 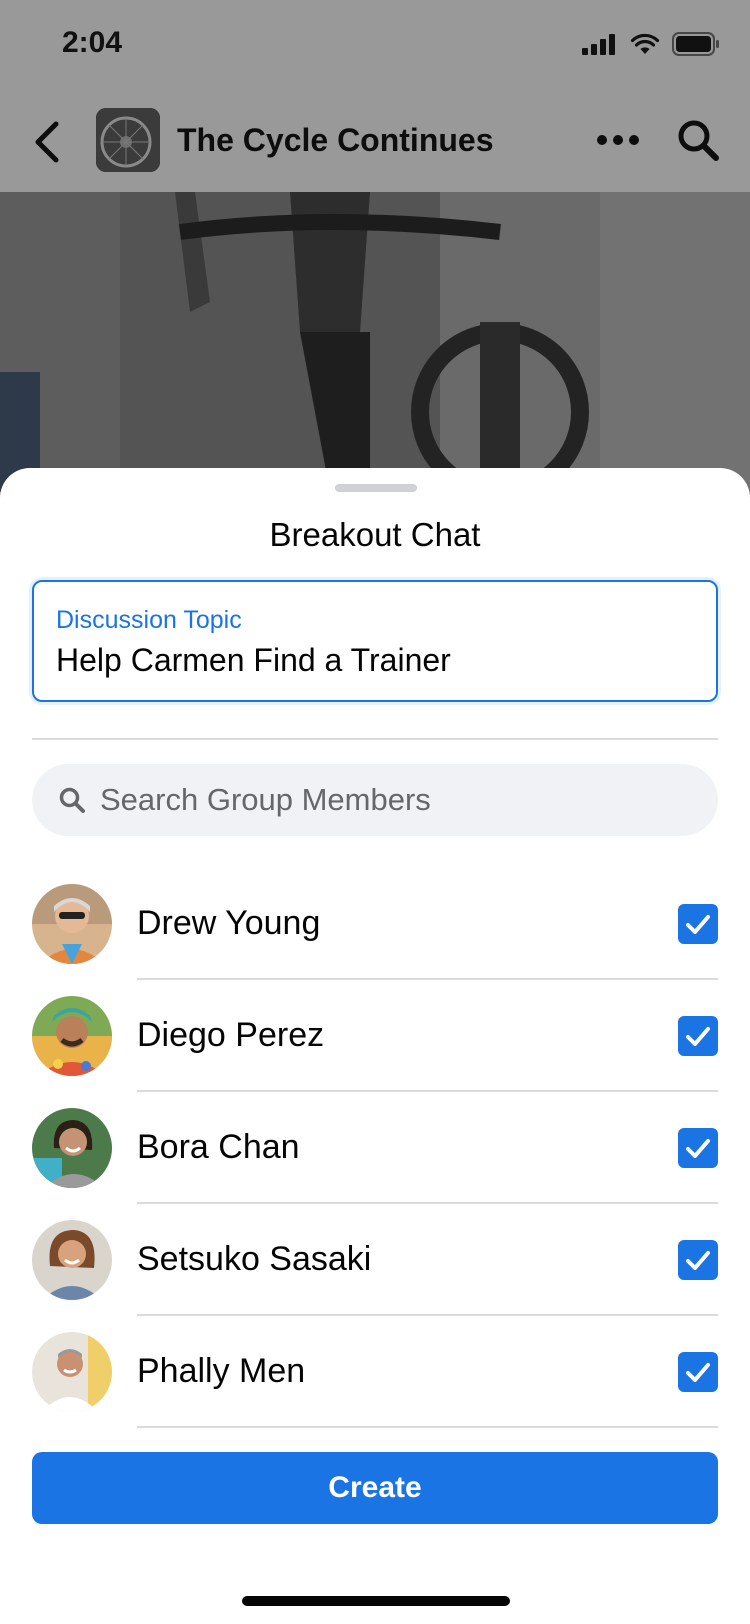 I want to click on member-name: Phally Men, so click(x=221, y=1371).